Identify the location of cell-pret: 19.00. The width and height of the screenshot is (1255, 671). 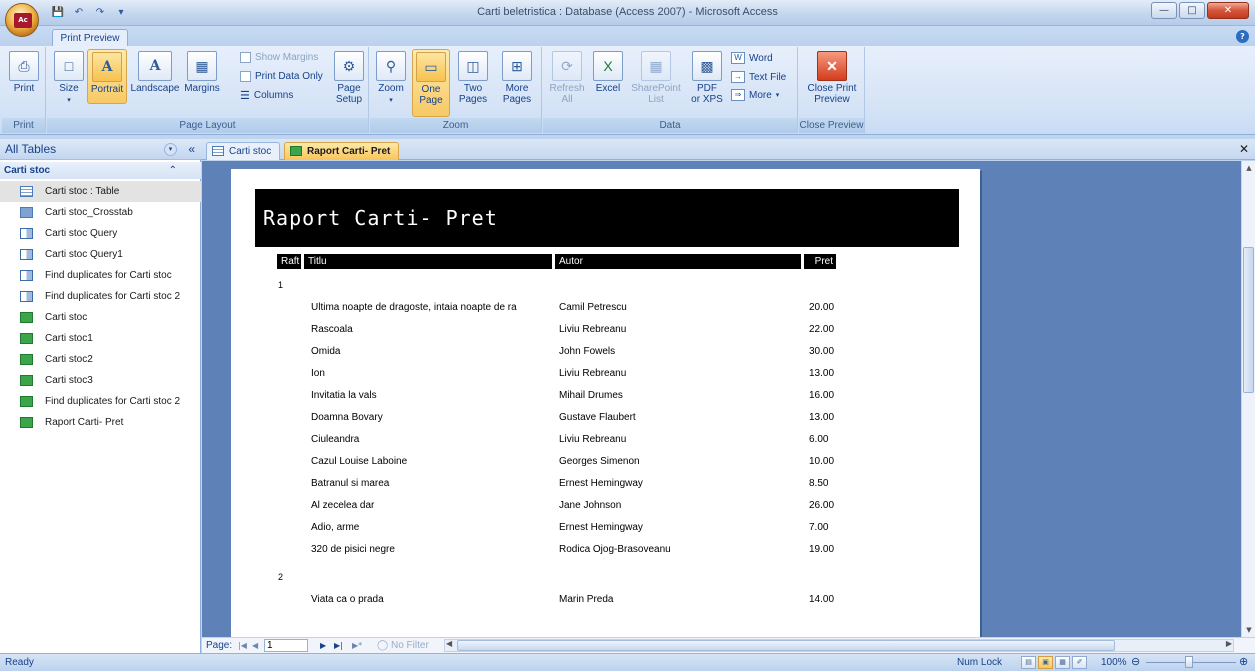
(822, 549).